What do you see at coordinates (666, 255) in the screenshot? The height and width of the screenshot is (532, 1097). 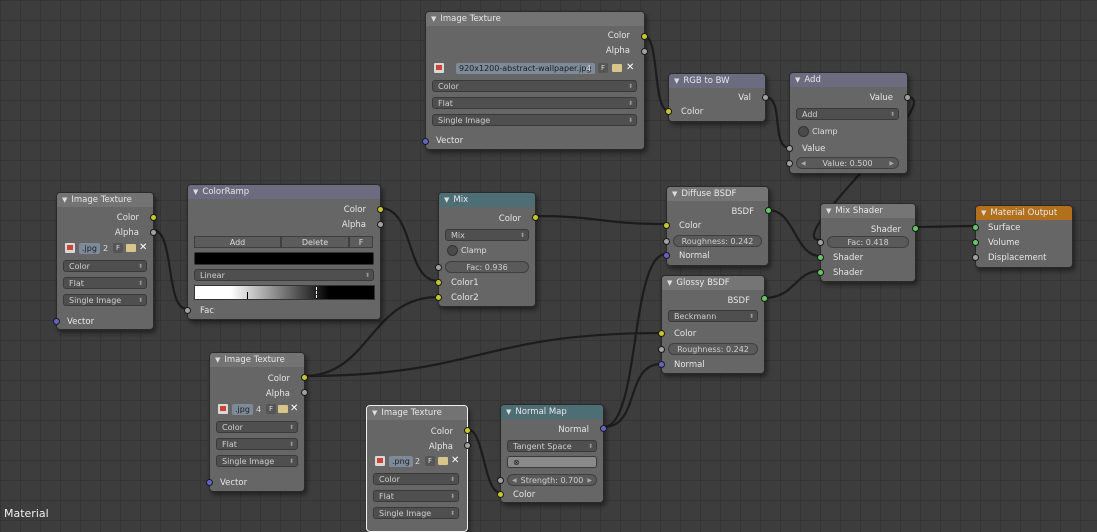 I see `input-normal-socket` at bounding box center [666, 255].